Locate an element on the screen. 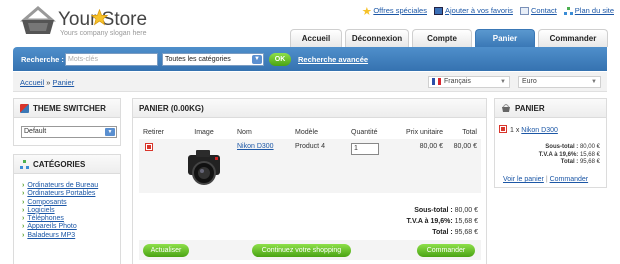 The height and width of the screenshot is (264, 620). quantity-input: 1 is located at coordinates (365, 149).